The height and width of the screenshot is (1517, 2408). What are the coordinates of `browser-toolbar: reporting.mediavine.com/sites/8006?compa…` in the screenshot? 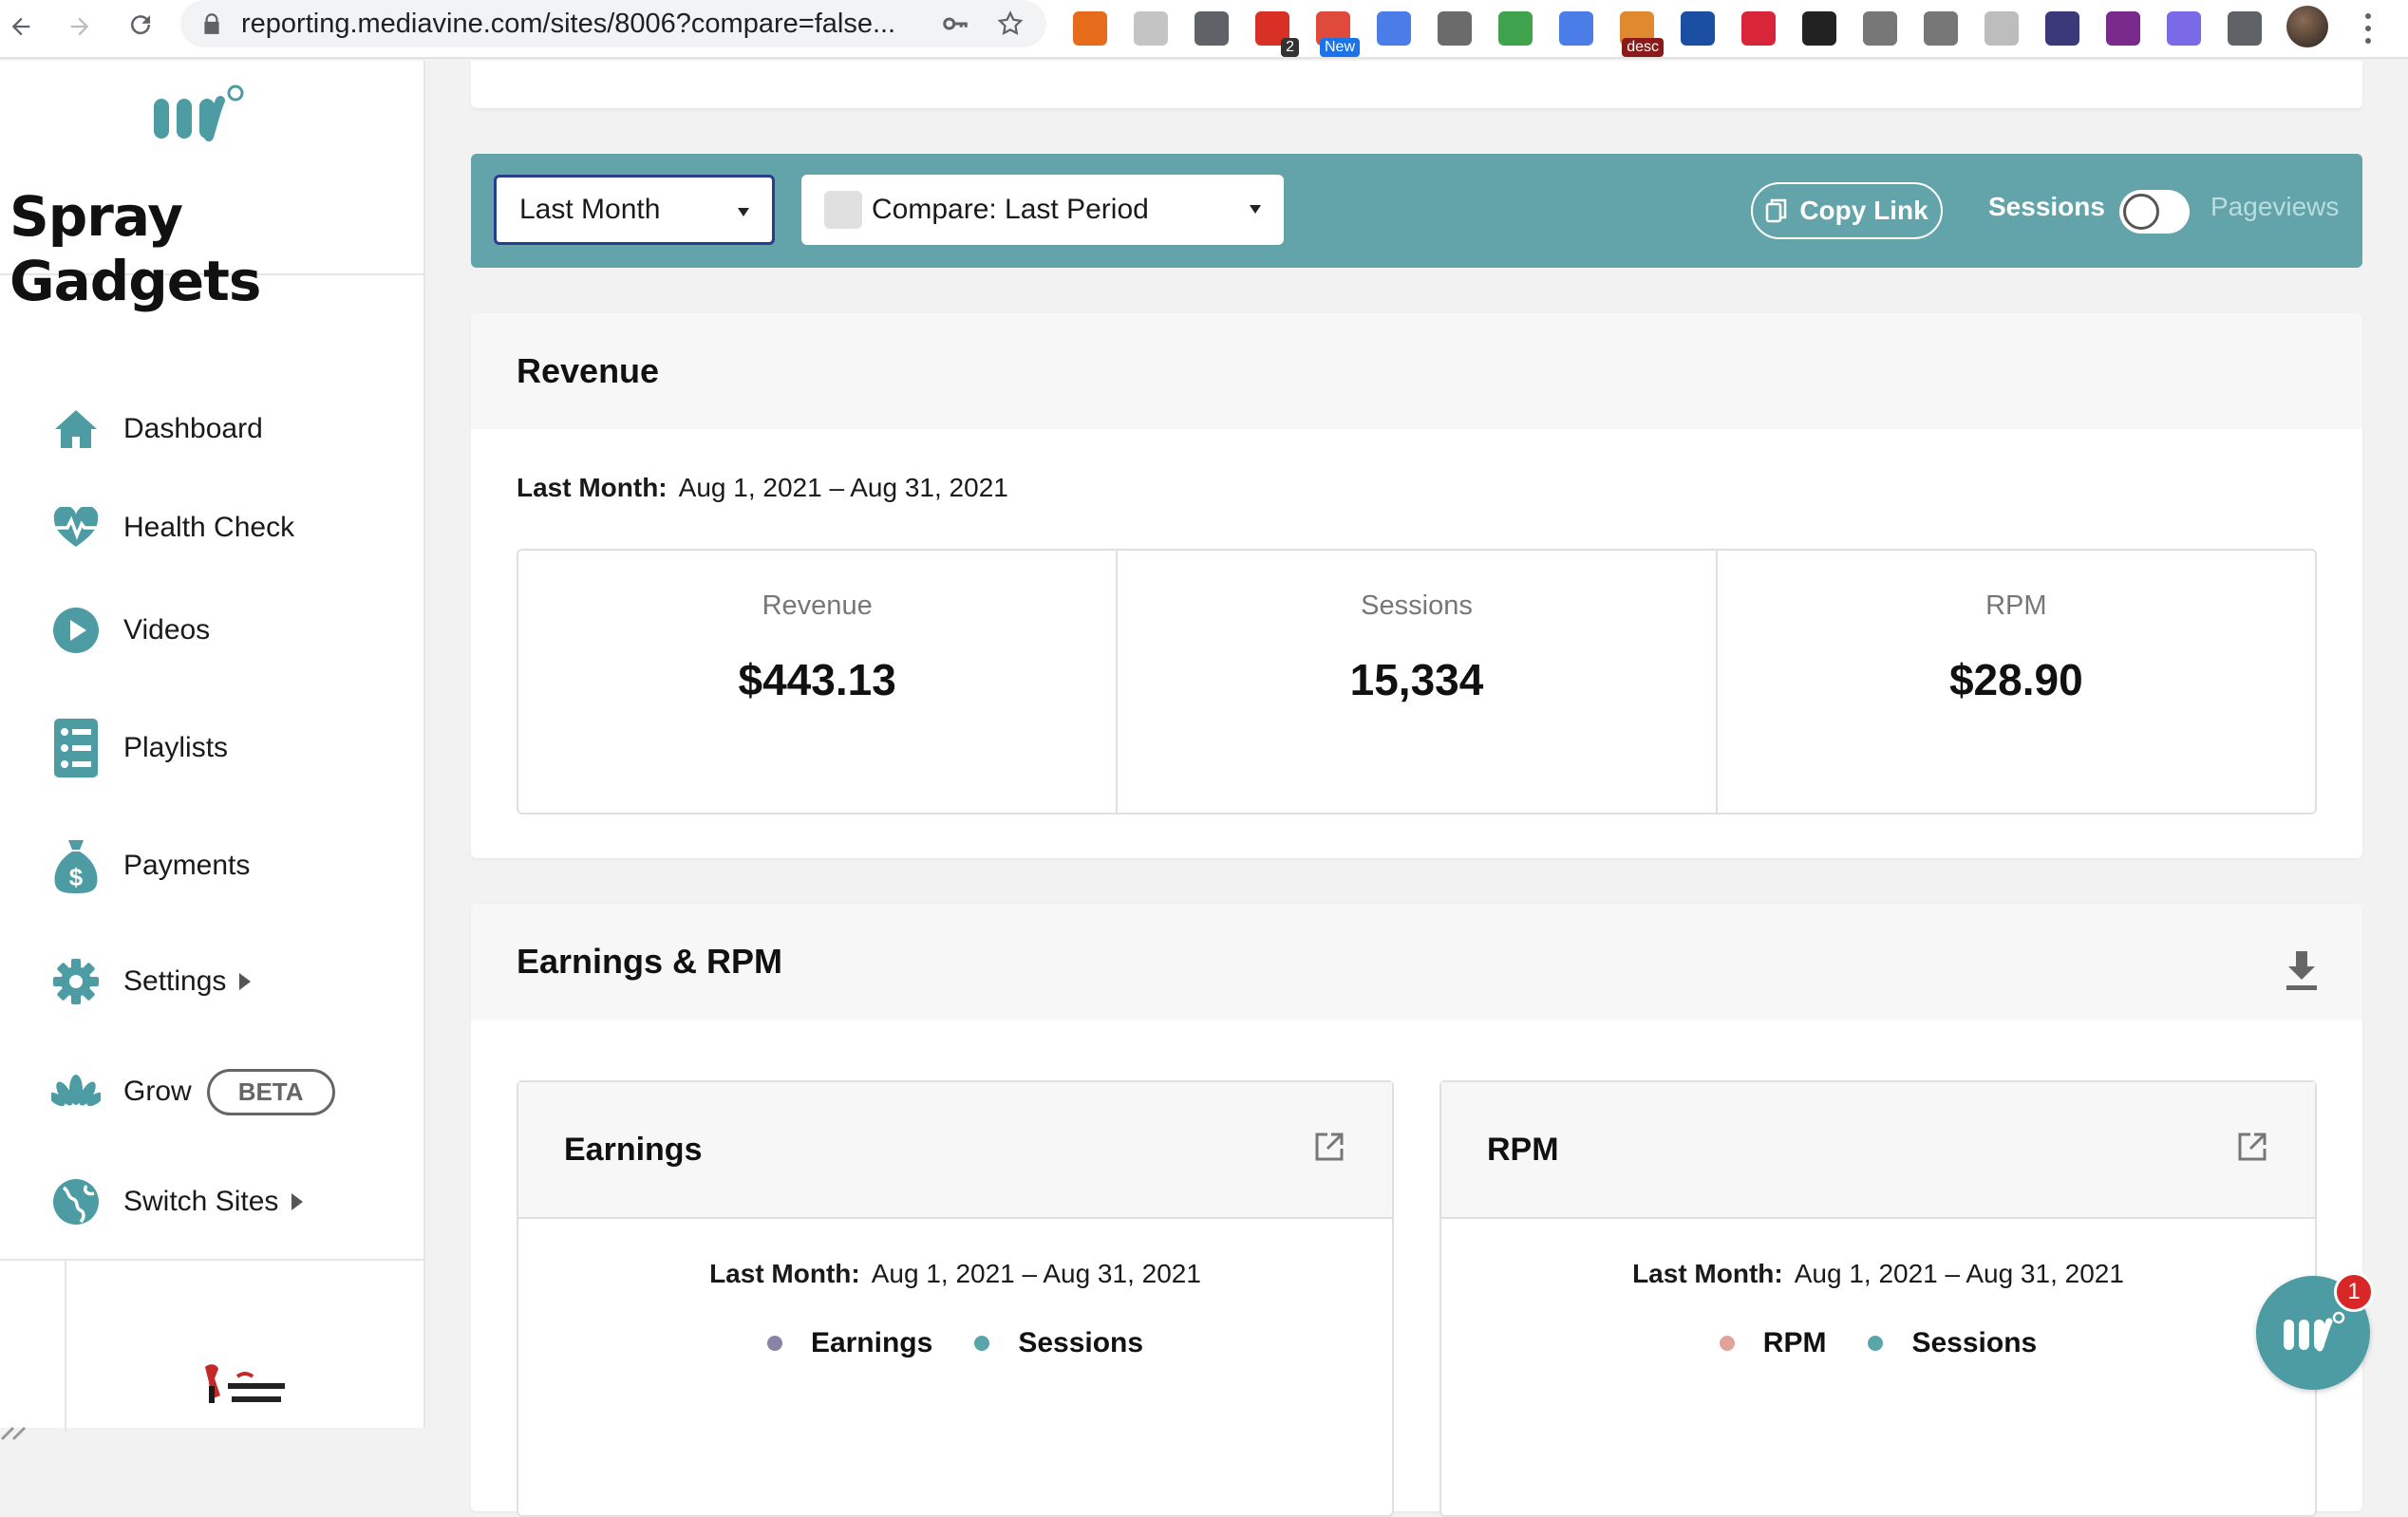 It's located at (1204, 30).